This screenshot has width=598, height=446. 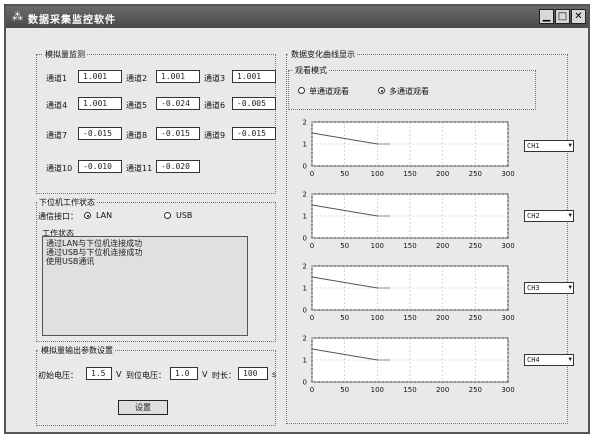 What do you see at coordinates (215, 78) in the screenshot?
I see `channel-3-label: 通道3` at bounding box center [215, 78].